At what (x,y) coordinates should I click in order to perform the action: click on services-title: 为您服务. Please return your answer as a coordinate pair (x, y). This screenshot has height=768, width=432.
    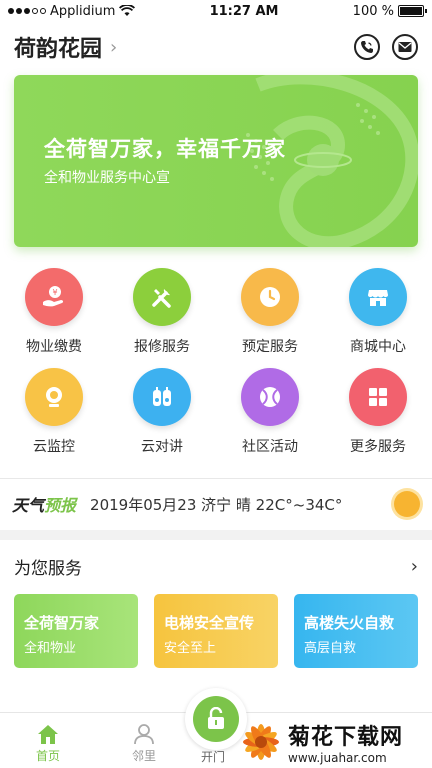
    Looking at the image, I should click on (48, 569).